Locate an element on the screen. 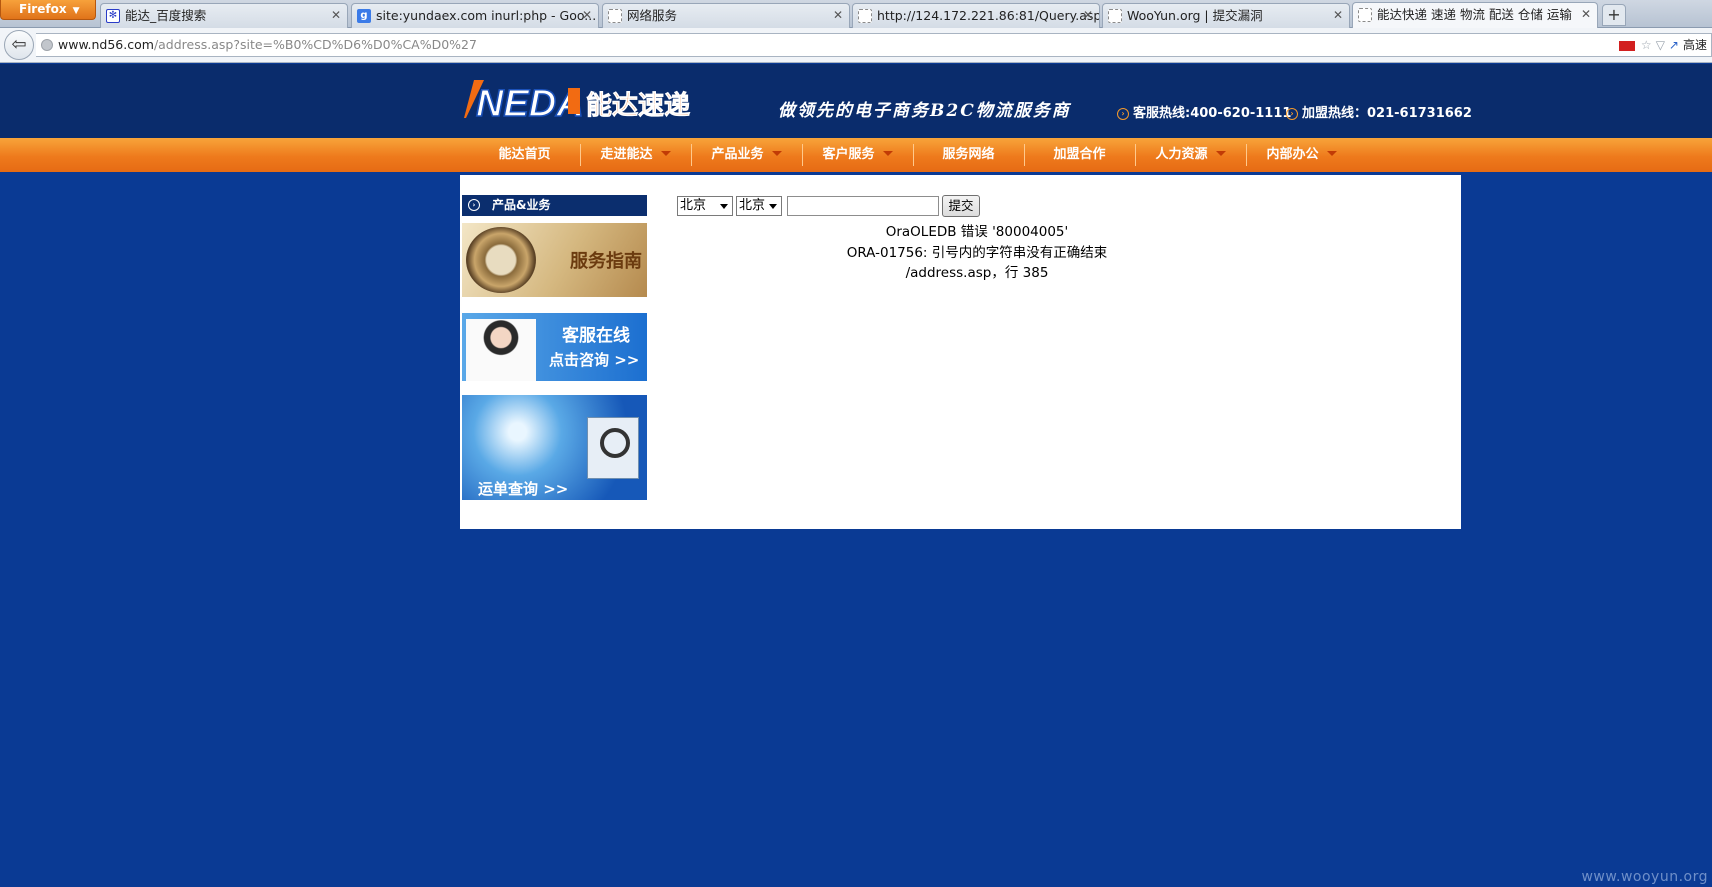 This screenshot has width=1712, height=887. menu-label: 服务网络 is located at coordinates (968, 154).